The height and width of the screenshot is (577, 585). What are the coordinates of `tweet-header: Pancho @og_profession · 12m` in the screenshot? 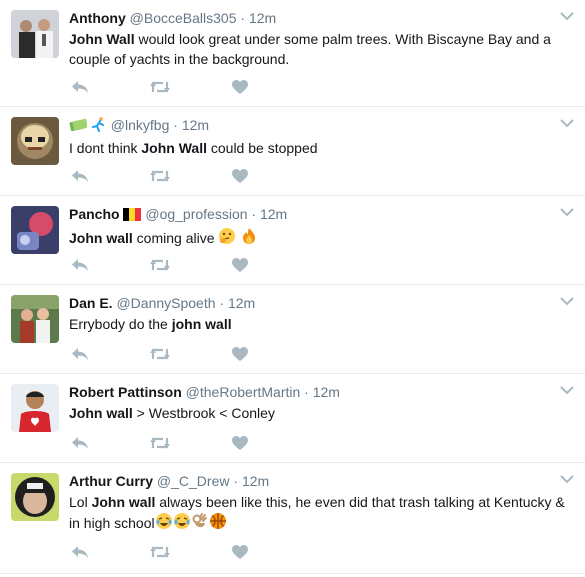 It's located at (317, 215).